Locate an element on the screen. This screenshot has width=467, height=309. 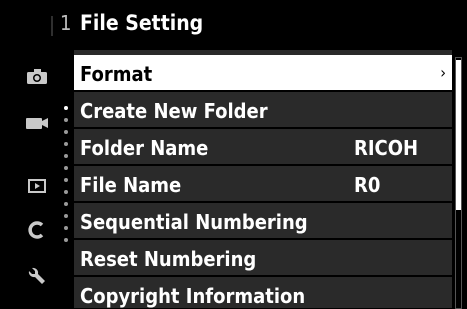
menu-item-create-new-folder: Create New Folder is located at coordinates (263, 110).